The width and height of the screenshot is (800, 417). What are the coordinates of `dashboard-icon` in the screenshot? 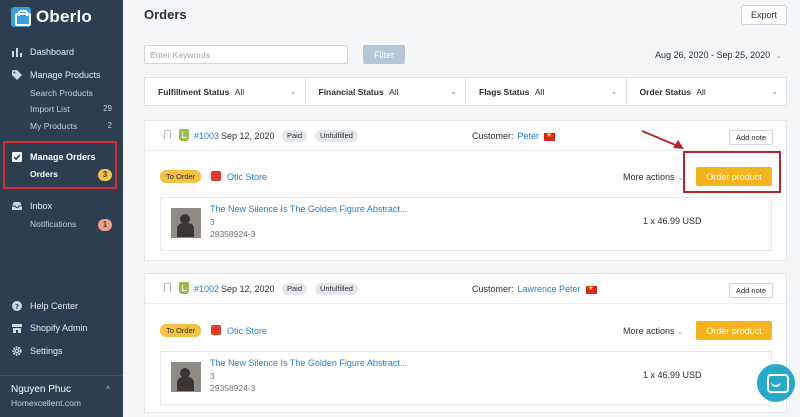 It's located at (16, 51).